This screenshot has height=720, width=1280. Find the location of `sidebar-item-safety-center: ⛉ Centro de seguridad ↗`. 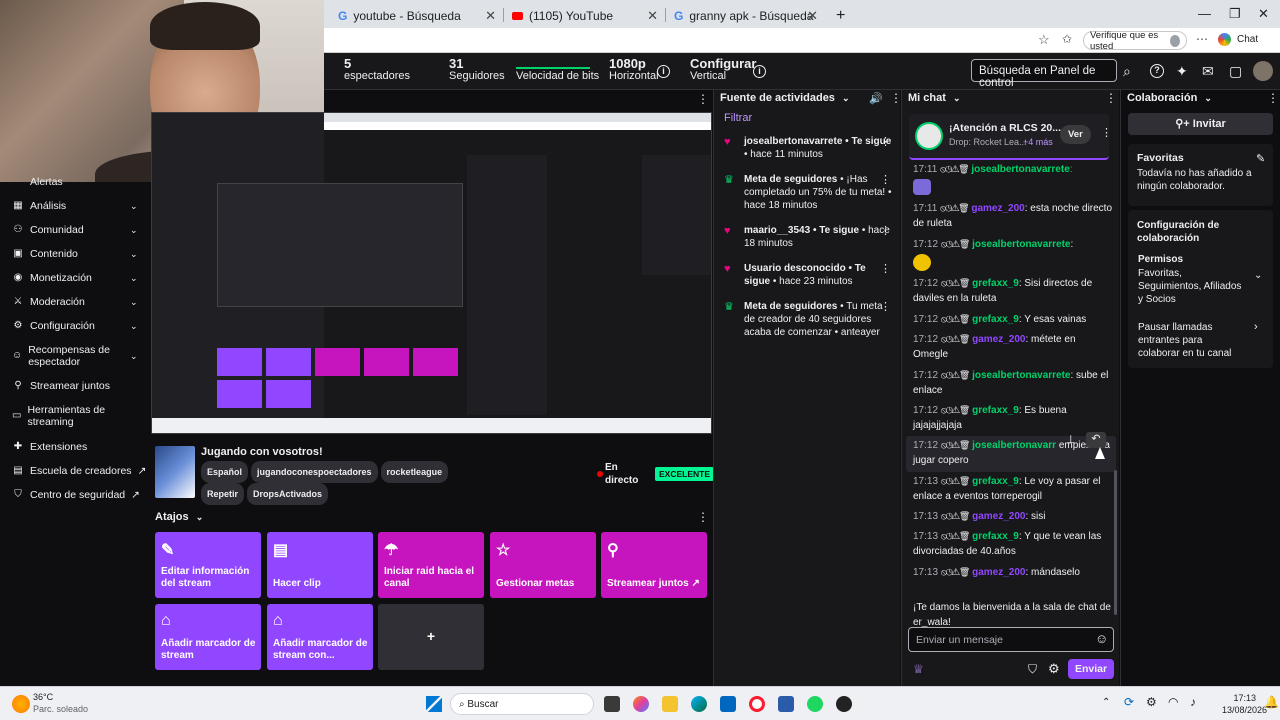

sidebar-item-safety-center: ⛉ Centro de seguridad ↗ is located at coordinates (76, 495).